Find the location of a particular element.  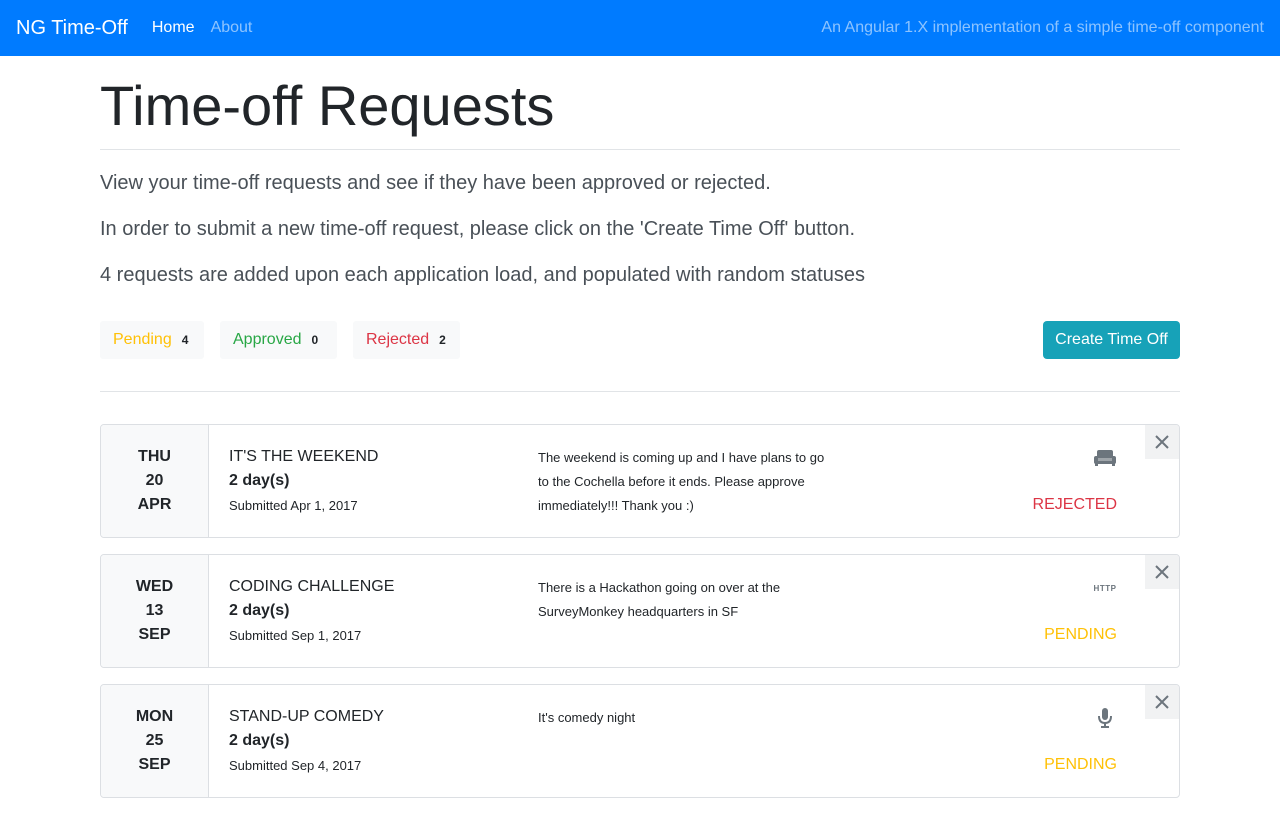

request-date: WED 13 SEP is located at coordinates (155, 611).